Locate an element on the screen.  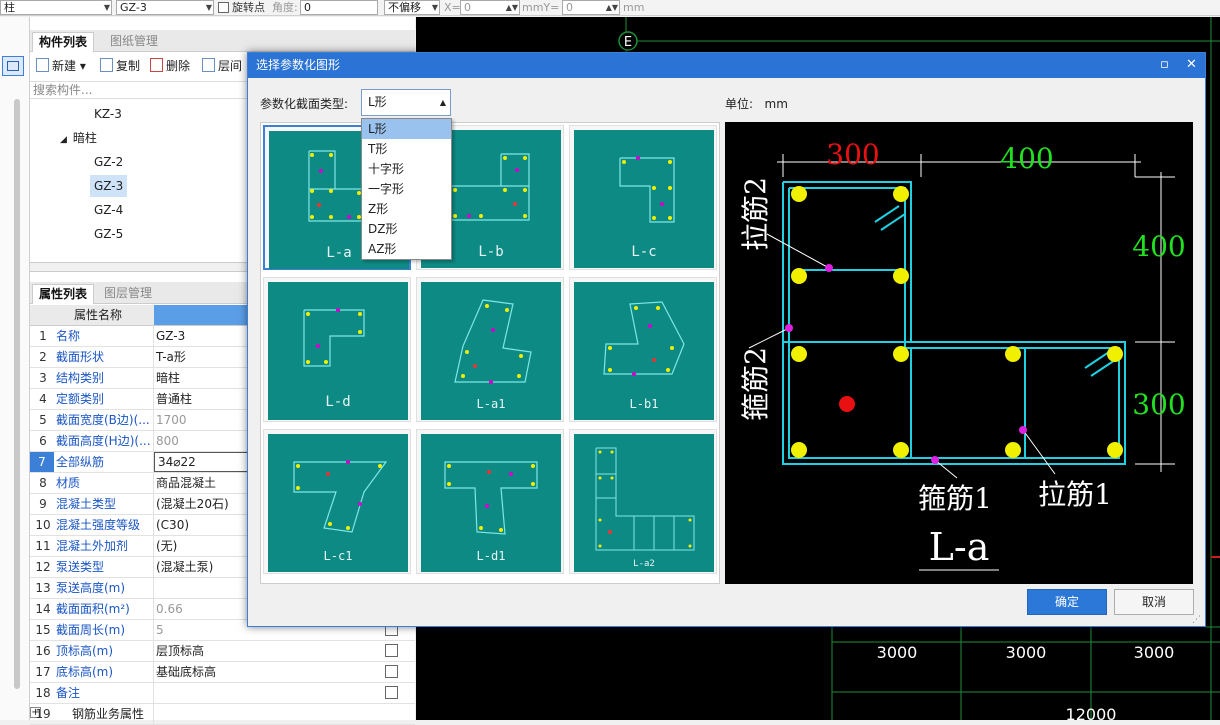
property-value: 基础底标高 is located at coordinates (186, 672).